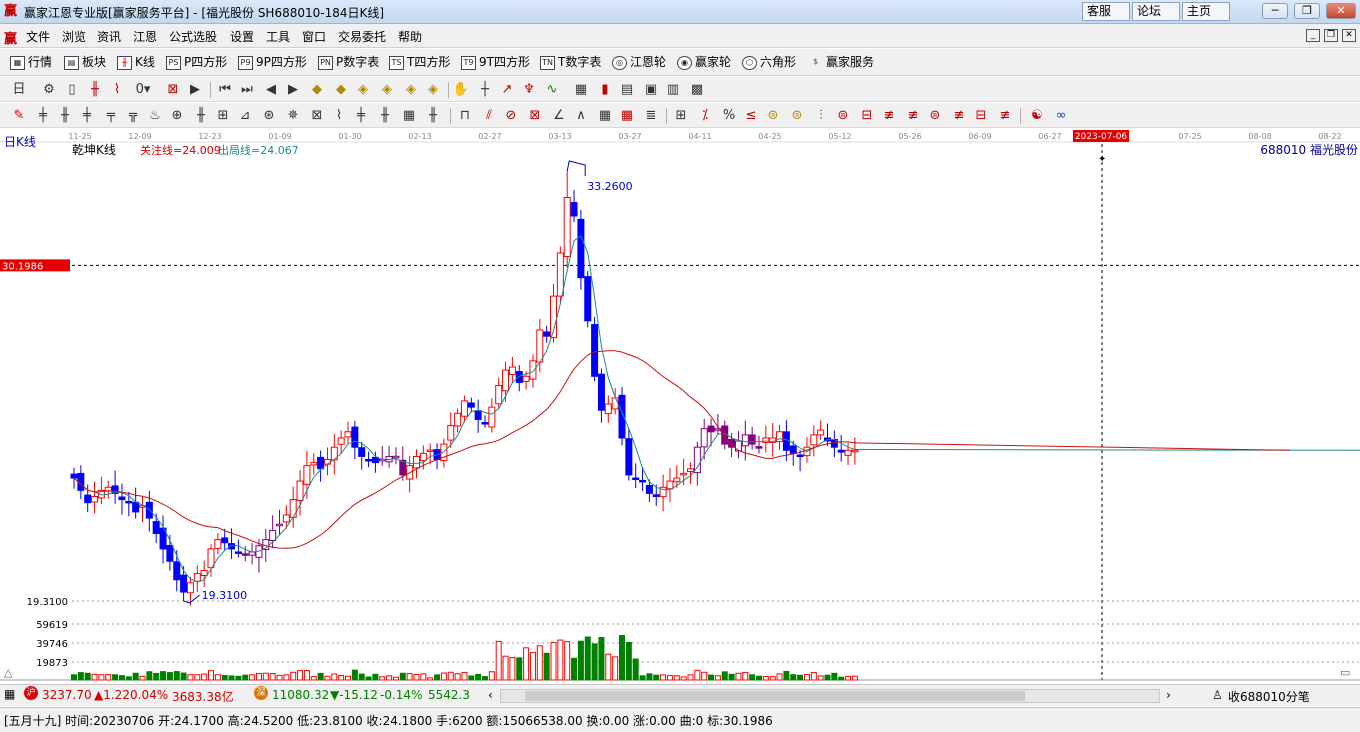 This screenshot has height=732, width=1360. I want to click on menu-file: 文件, so click(38, 36).